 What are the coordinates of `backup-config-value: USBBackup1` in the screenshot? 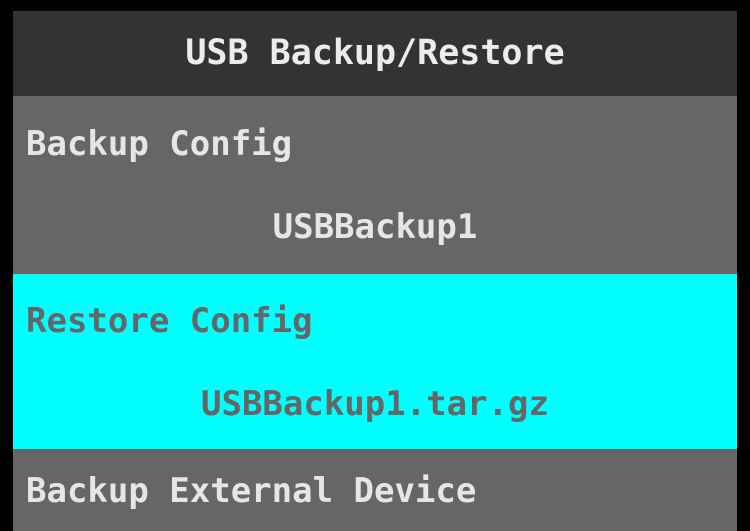 It's located at (375, 227).